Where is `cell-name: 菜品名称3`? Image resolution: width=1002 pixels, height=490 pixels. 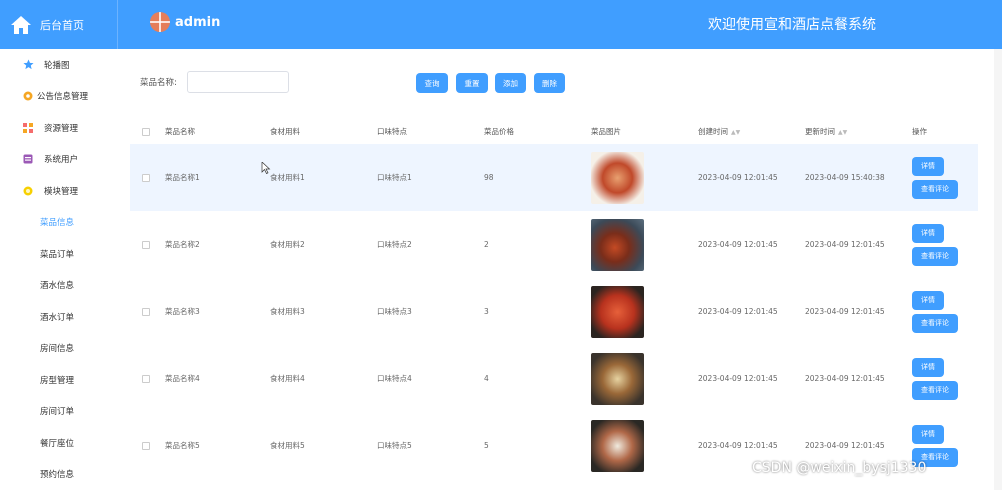 cell-name: 菜品名称3 is located at coordinates (182, 311).